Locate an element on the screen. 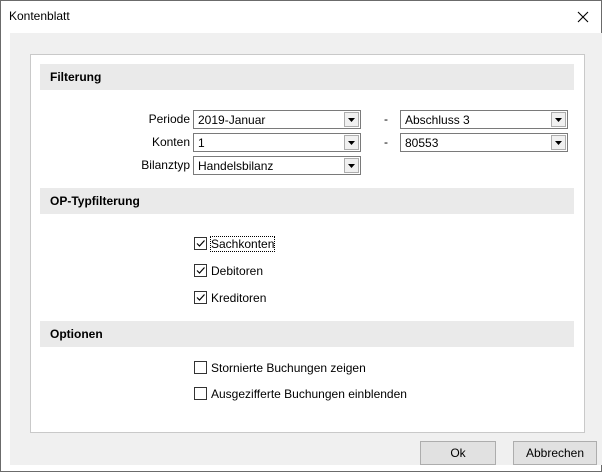  section-title: OP-Typfilterung is located at coordinates (95, 201).